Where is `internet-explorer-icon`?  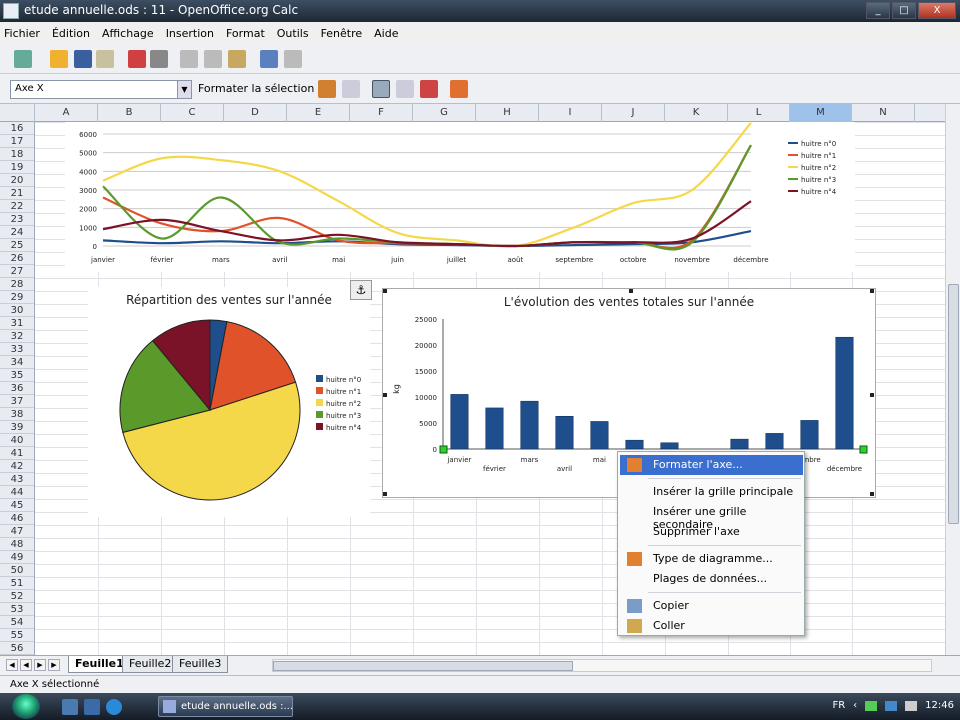
internet-explorer-icon is located at coordinates (114, 707).